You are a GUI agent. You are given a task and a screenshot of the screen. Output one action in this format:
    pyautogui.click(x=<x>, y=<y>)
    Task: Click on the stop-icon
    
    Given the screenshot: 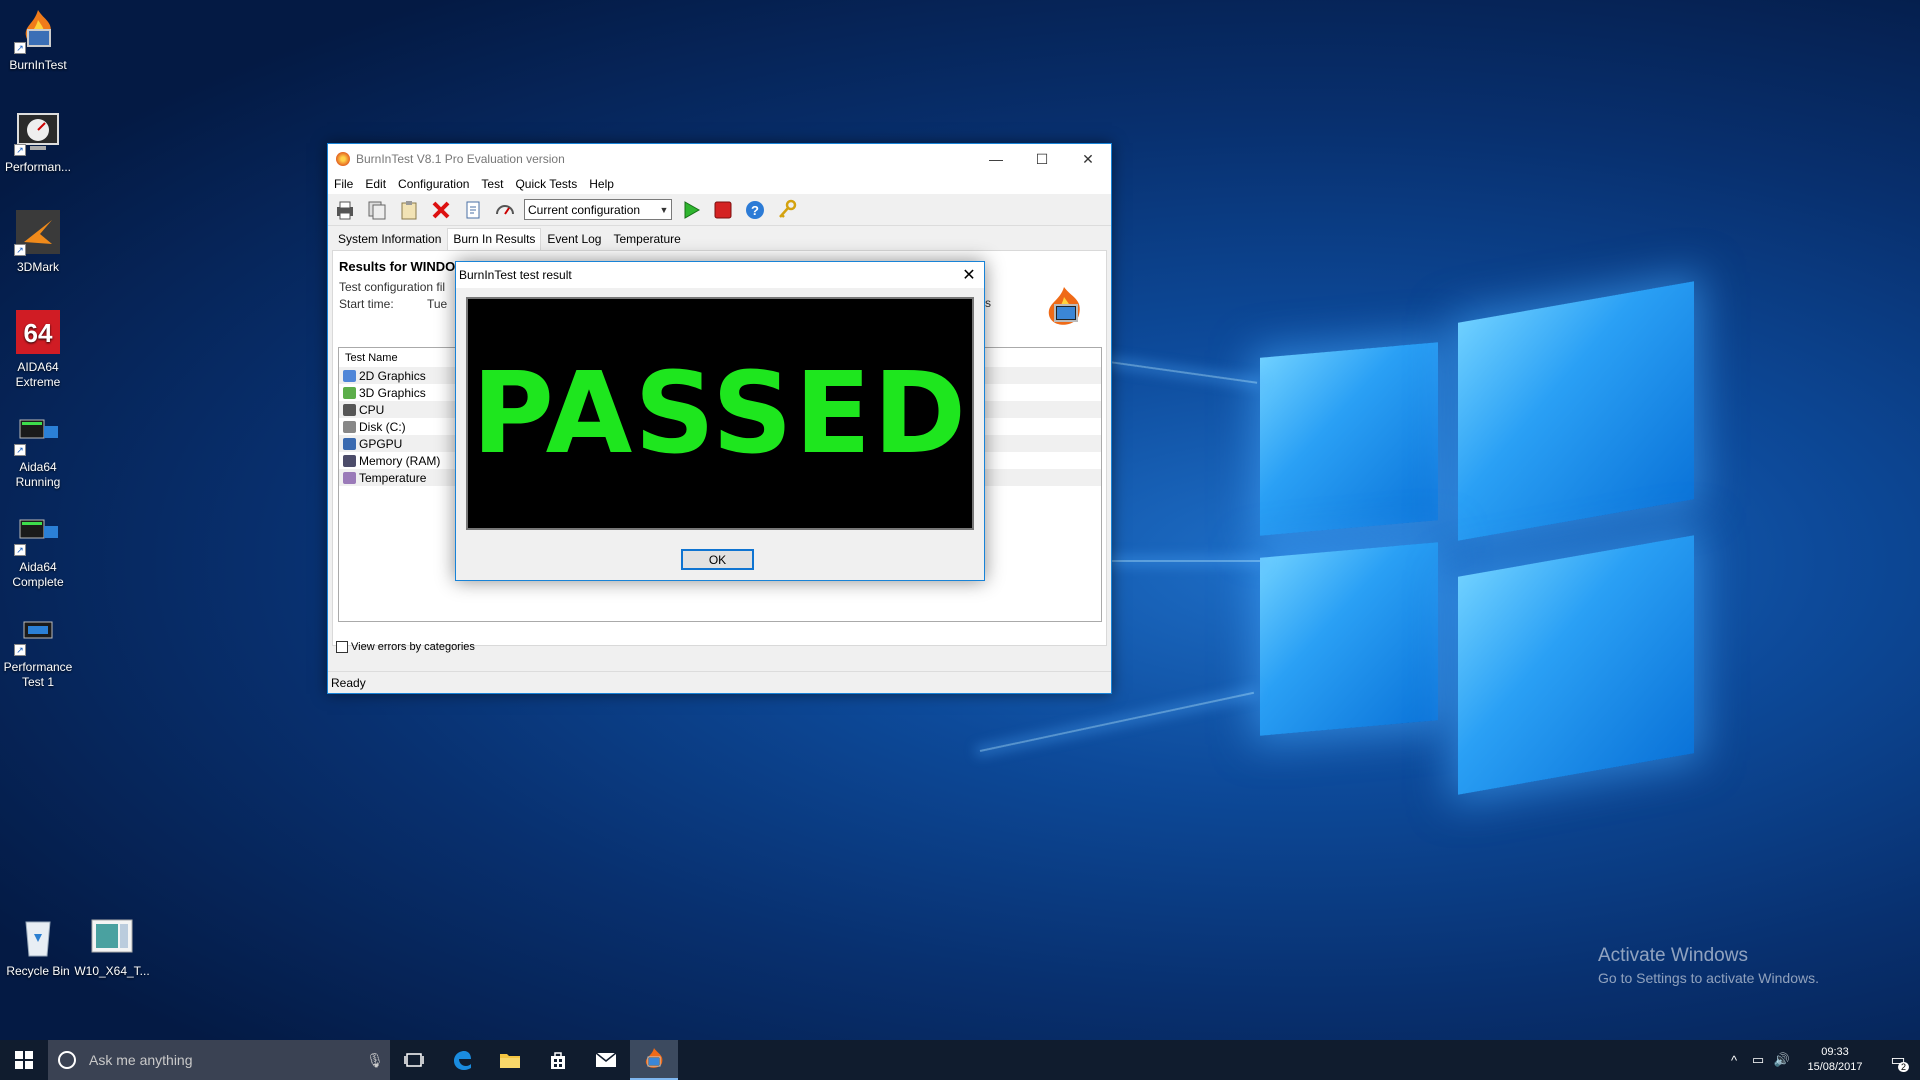 What is the action you would take?
    pyautogui.click(x=723, y=210)
    